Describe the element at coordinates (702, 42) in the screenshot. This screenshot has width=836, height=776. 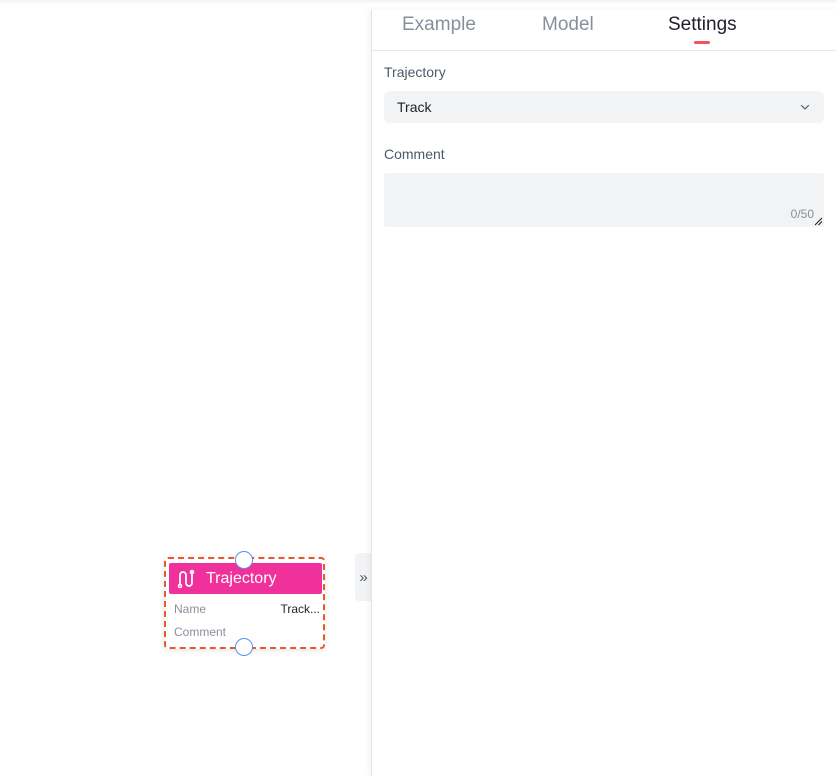
I see `active-tab-indicator` at that location.